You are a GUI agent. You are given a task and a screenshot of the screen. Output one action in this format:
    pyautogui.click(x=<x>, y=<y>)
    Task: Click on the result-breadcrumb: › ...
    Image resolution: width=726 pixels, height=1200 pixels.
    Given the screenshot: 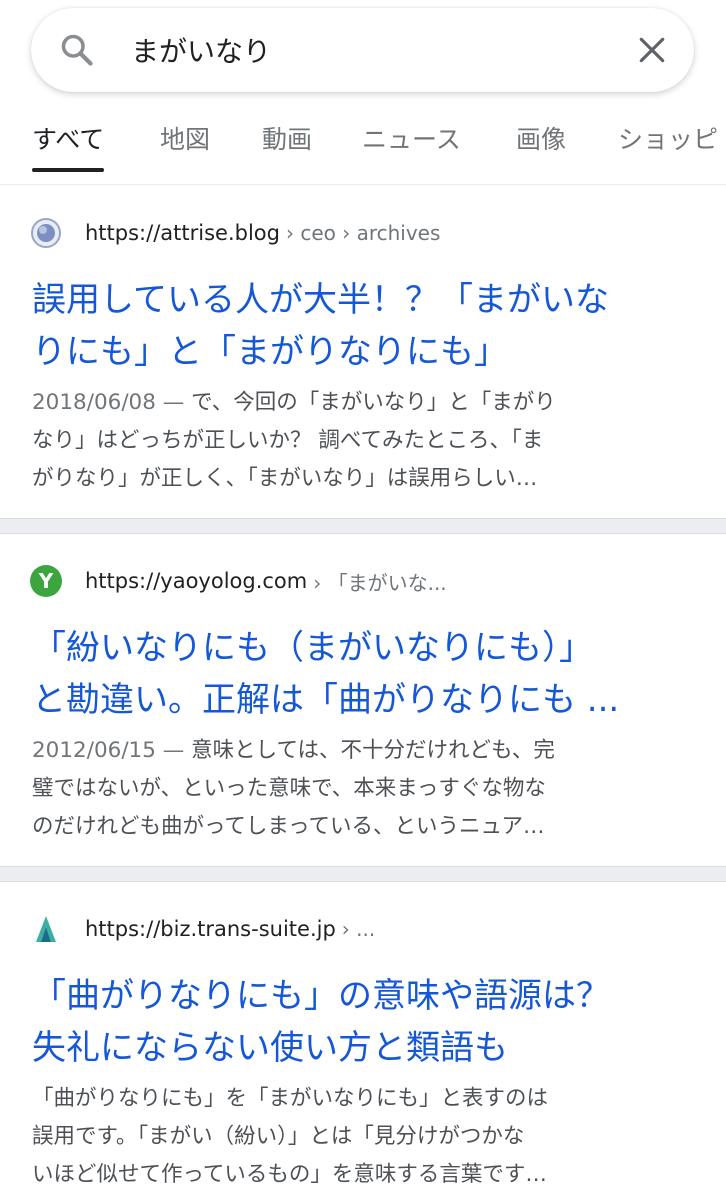 What is the action you would take?
    pyautogui.click(x=358, y=929)
    